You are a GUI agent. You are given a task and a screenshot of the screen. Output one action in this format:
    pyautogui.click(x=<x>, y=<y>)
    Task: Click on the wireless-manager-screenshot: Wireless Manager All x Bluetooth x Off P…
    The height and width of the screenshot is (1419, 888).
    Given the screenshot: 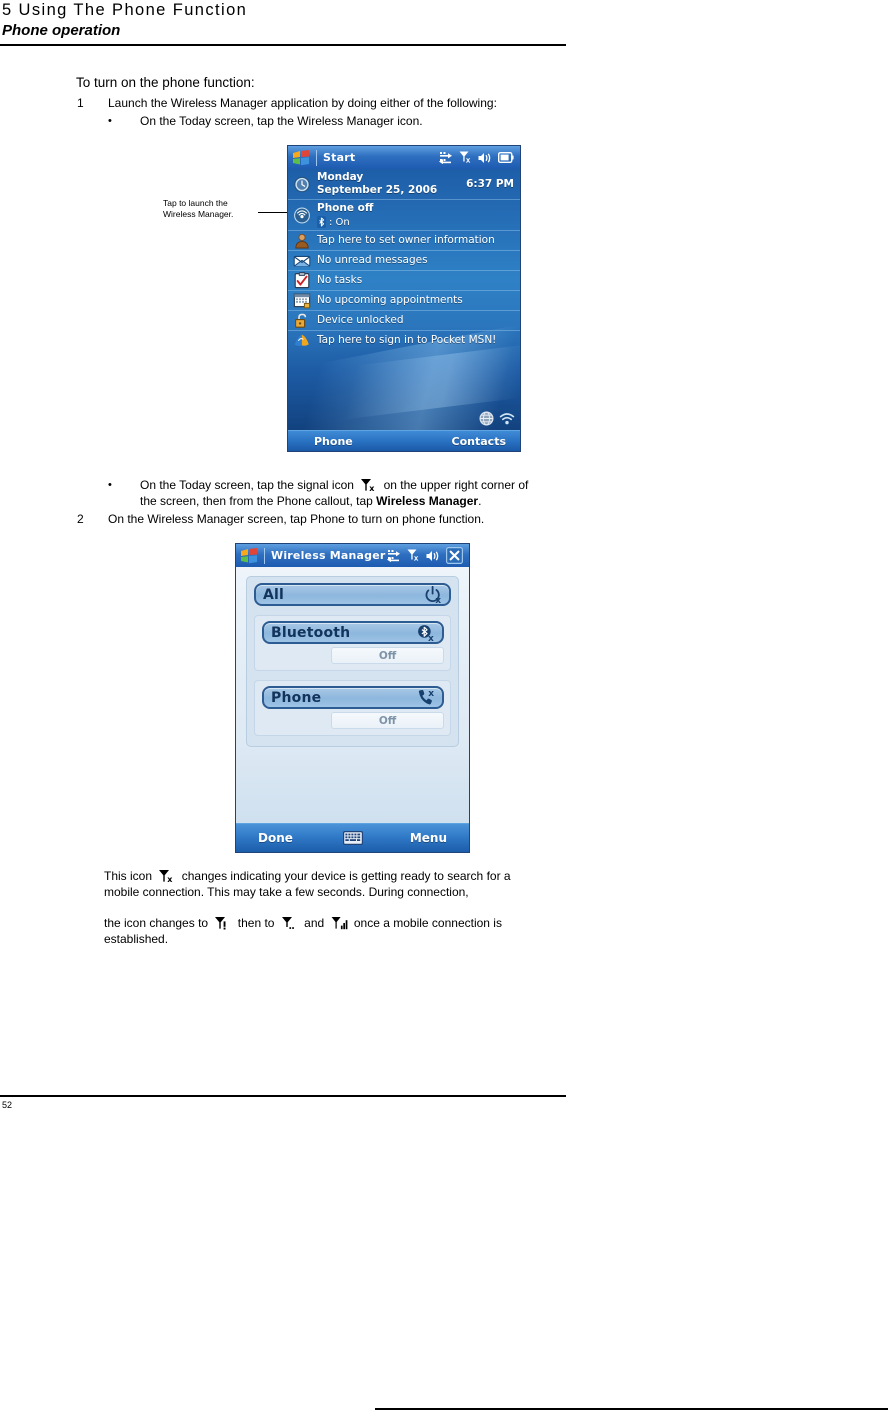 What is the action you would take?
    pyautogui.click(x=352, y=698)
    